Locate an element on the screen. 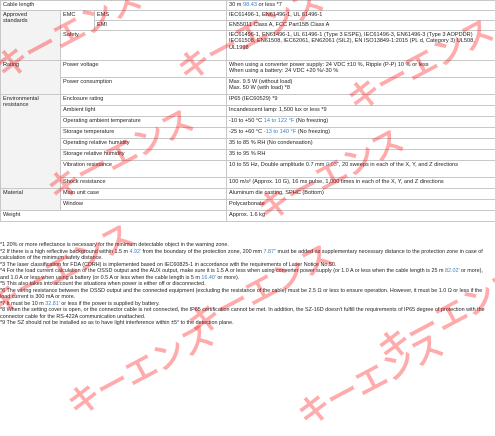 The width and height of the screenshot is (495, 436). material-label: Material is located at coordinates (31, 199).